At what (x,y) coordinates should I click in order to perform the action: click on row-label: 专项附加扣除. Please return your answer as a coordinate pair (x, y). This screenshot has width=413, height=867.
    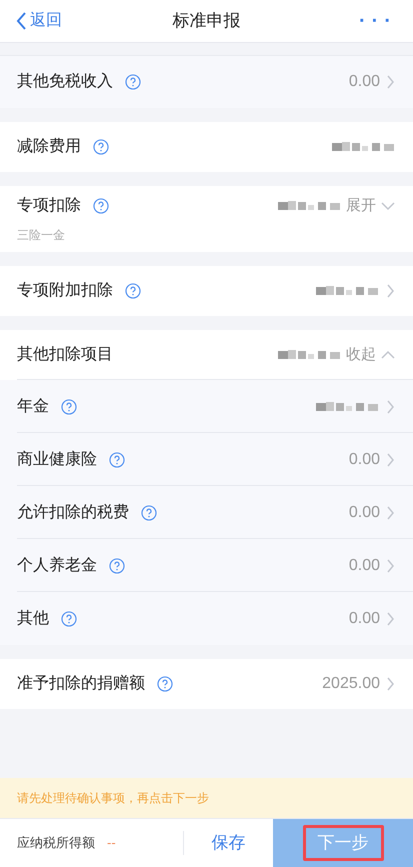
    Looking at the image, I should click on (65, 290).